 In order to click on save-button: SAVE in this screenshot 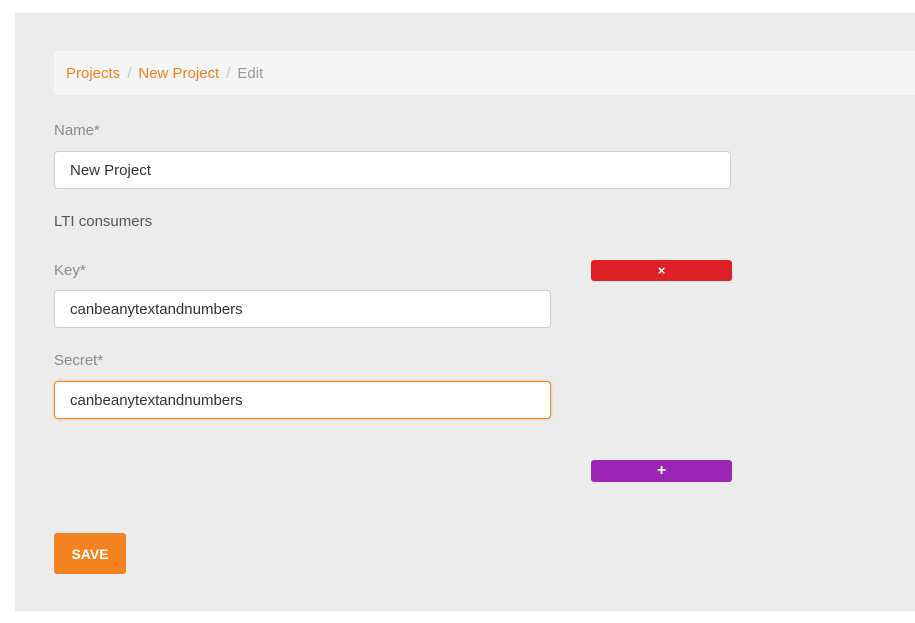, I will do `click(90, 553)`.